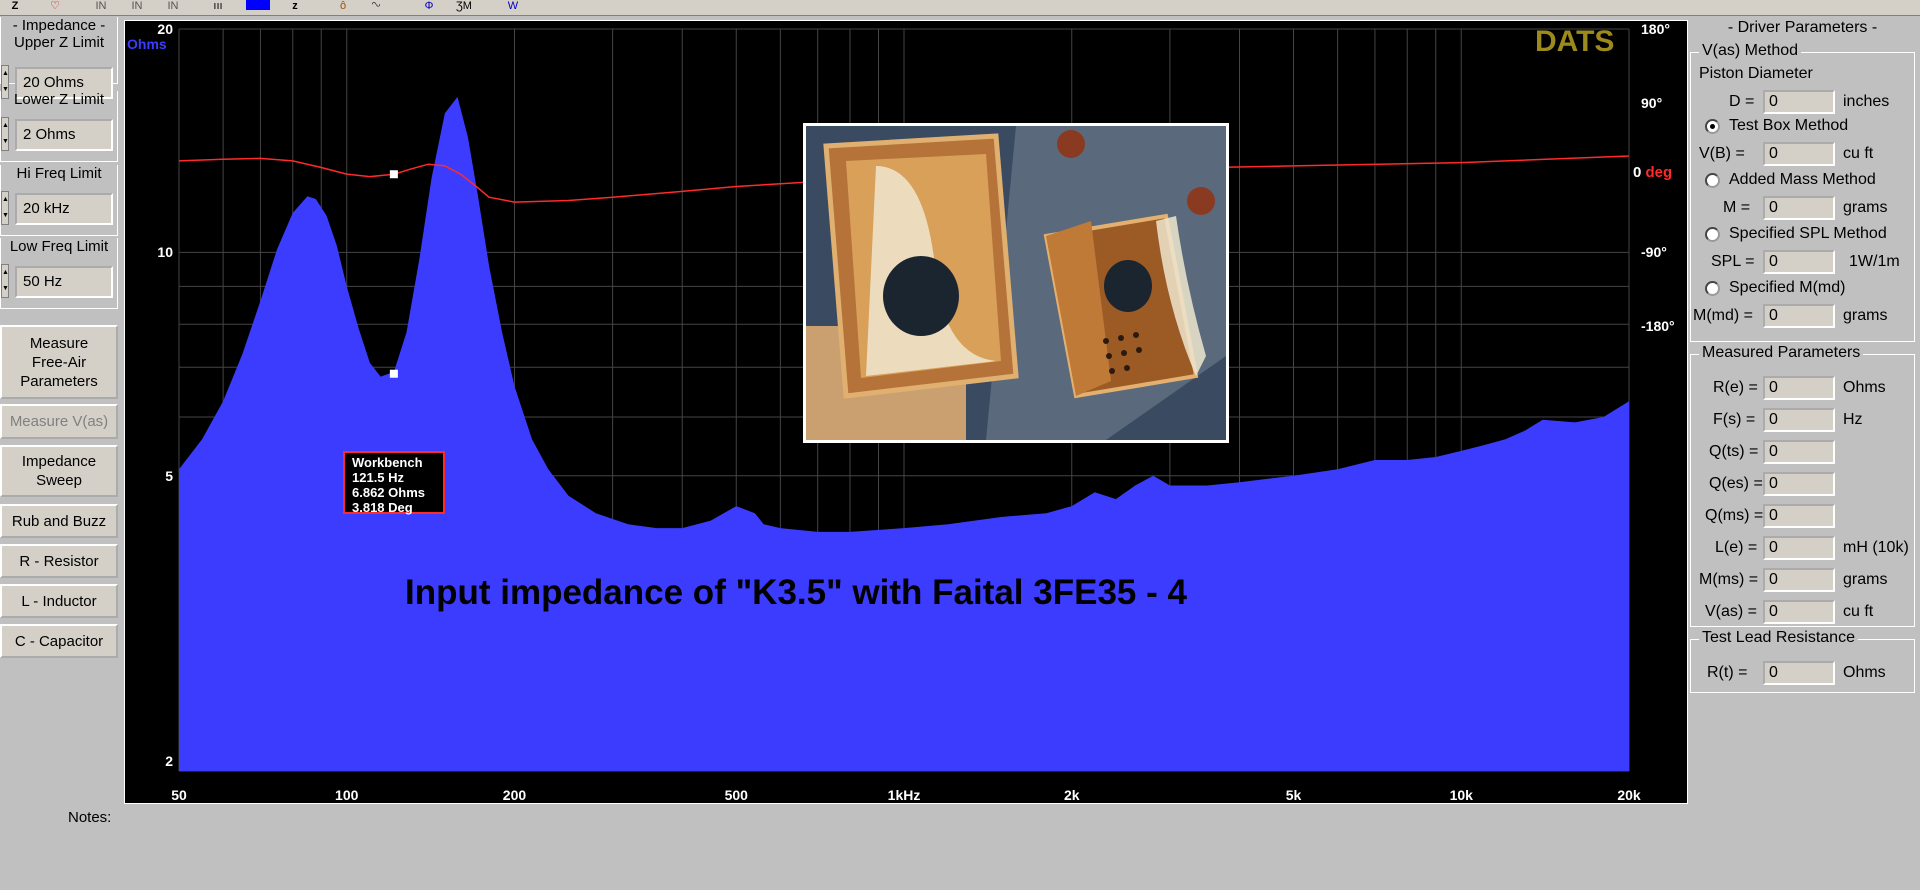 Image resolution: width=1920 pixels, height=890 pixels. What do you see at coordinates (343, 6) in the screenshot?
I see `knob-icon: ô` at bounding box center [343, 6].